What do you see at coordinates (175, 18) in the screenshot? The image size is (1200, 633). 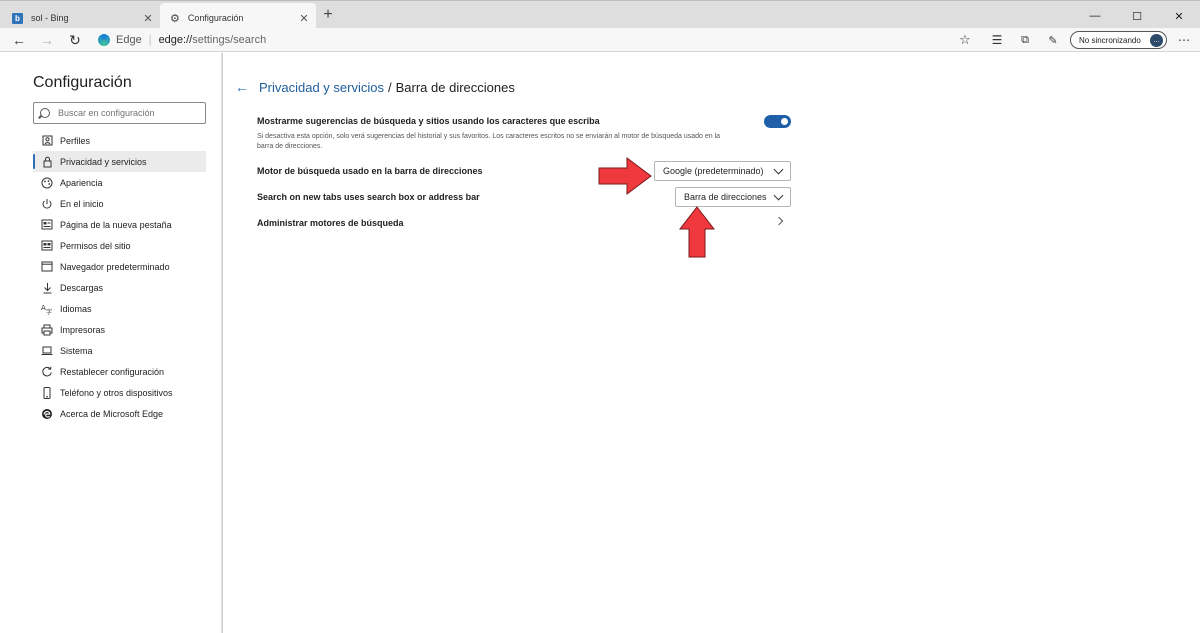 I see `gear-icon: ⚙` at bounding box center [175, 18].